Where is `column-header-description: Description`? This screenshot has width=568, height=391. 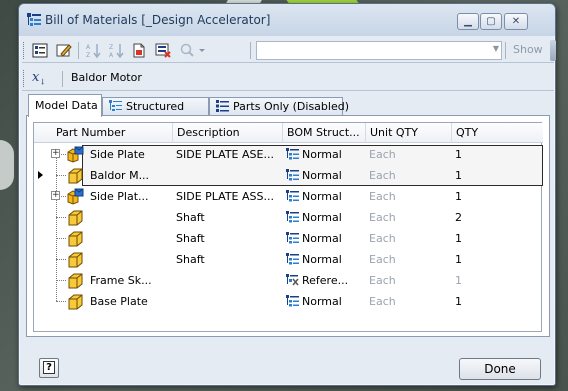 column-header-description: Description is located at coordinates (227, 133).